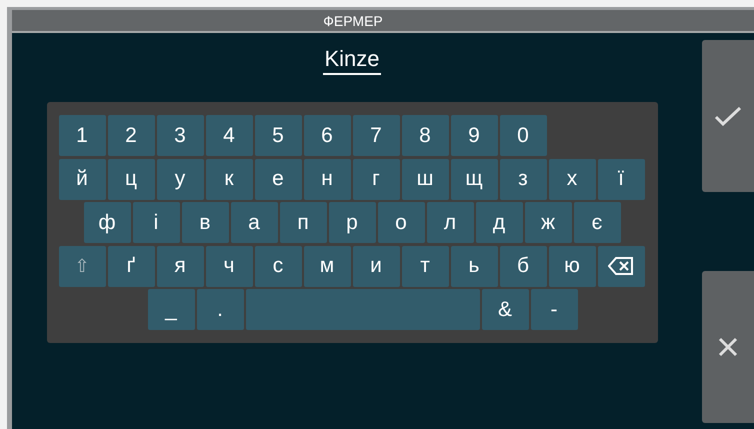 This screenshot has width=754, height=429. I want to click on close-icon, so click(728, 347).